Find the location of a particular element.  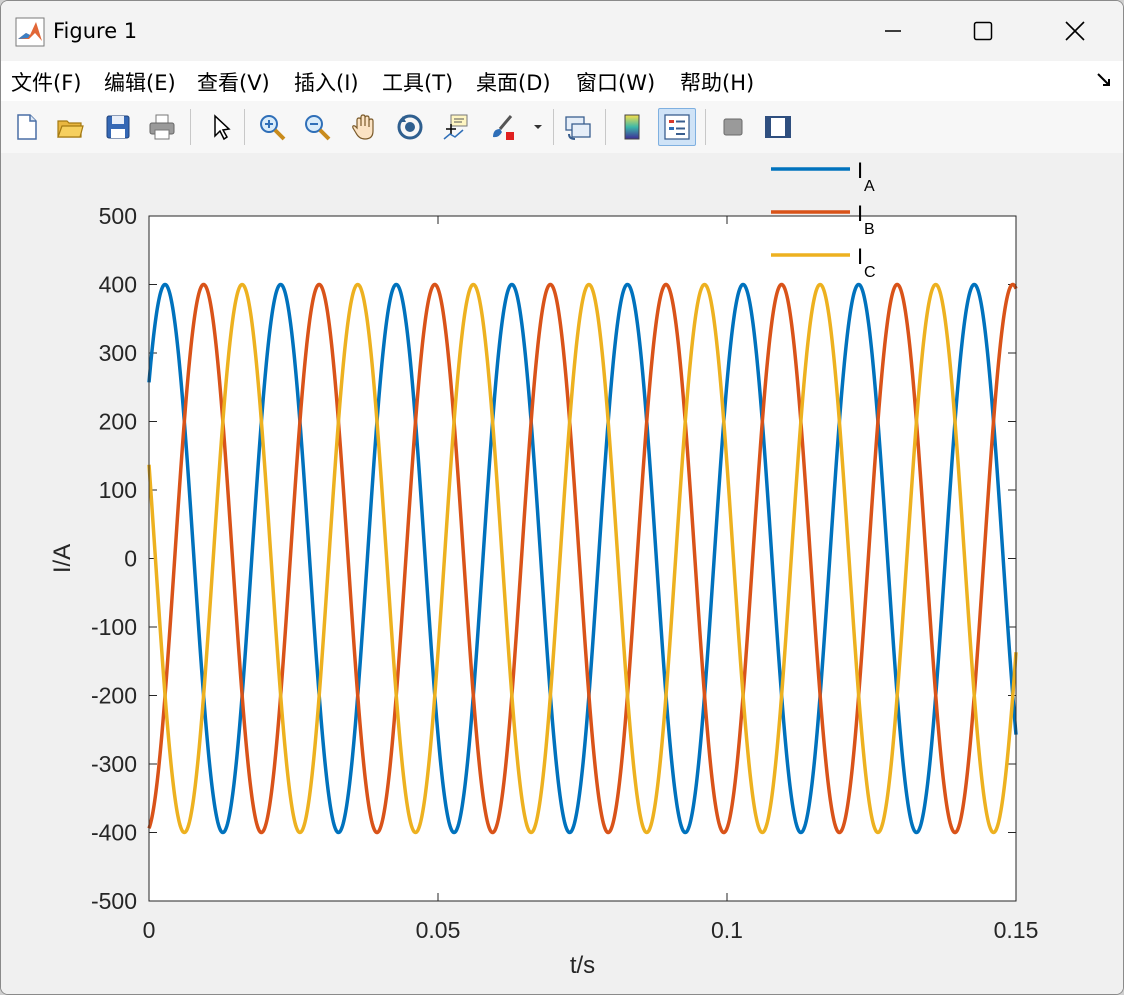

y-tick-label: 100 is located at coordinates (118, 490).